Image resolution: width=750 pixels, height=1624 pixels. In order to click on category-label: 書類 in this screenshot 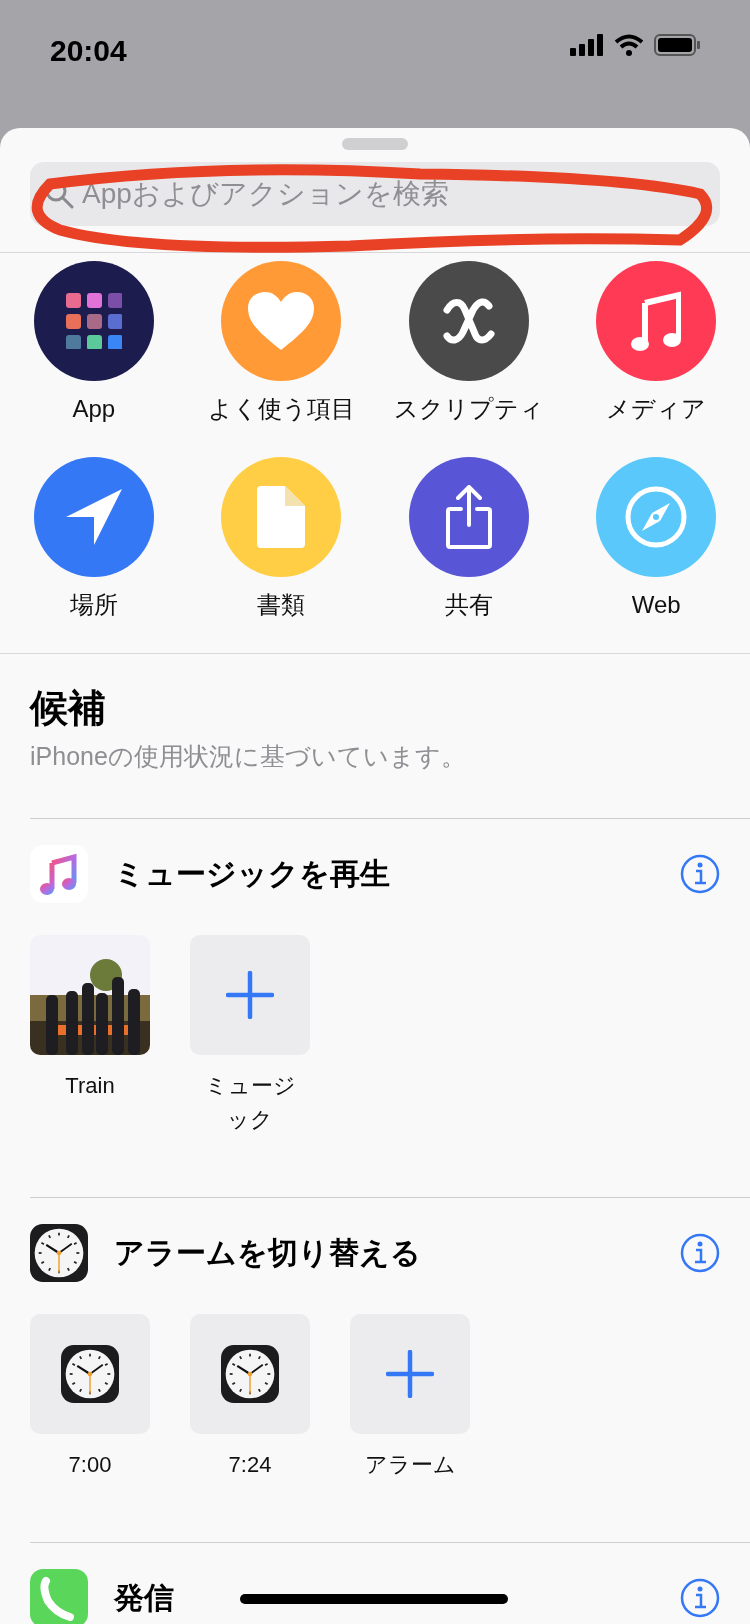, I will do `click(281, 605)`.